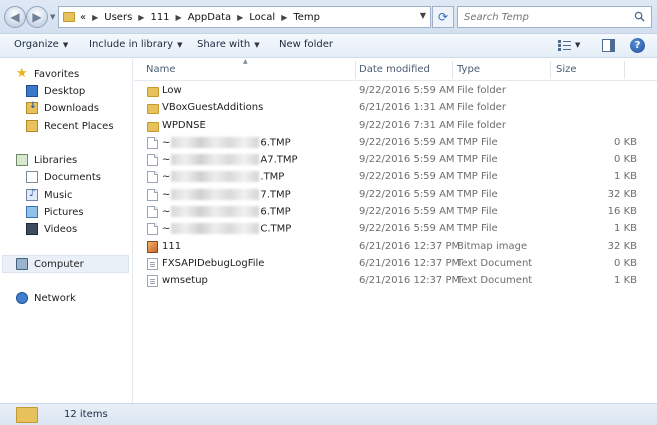 This screenshot has width=657, height=425. What do you see at coordinates (639, 16) in the screenshot?
I see `search-icon` at bounding box center [639, 16].